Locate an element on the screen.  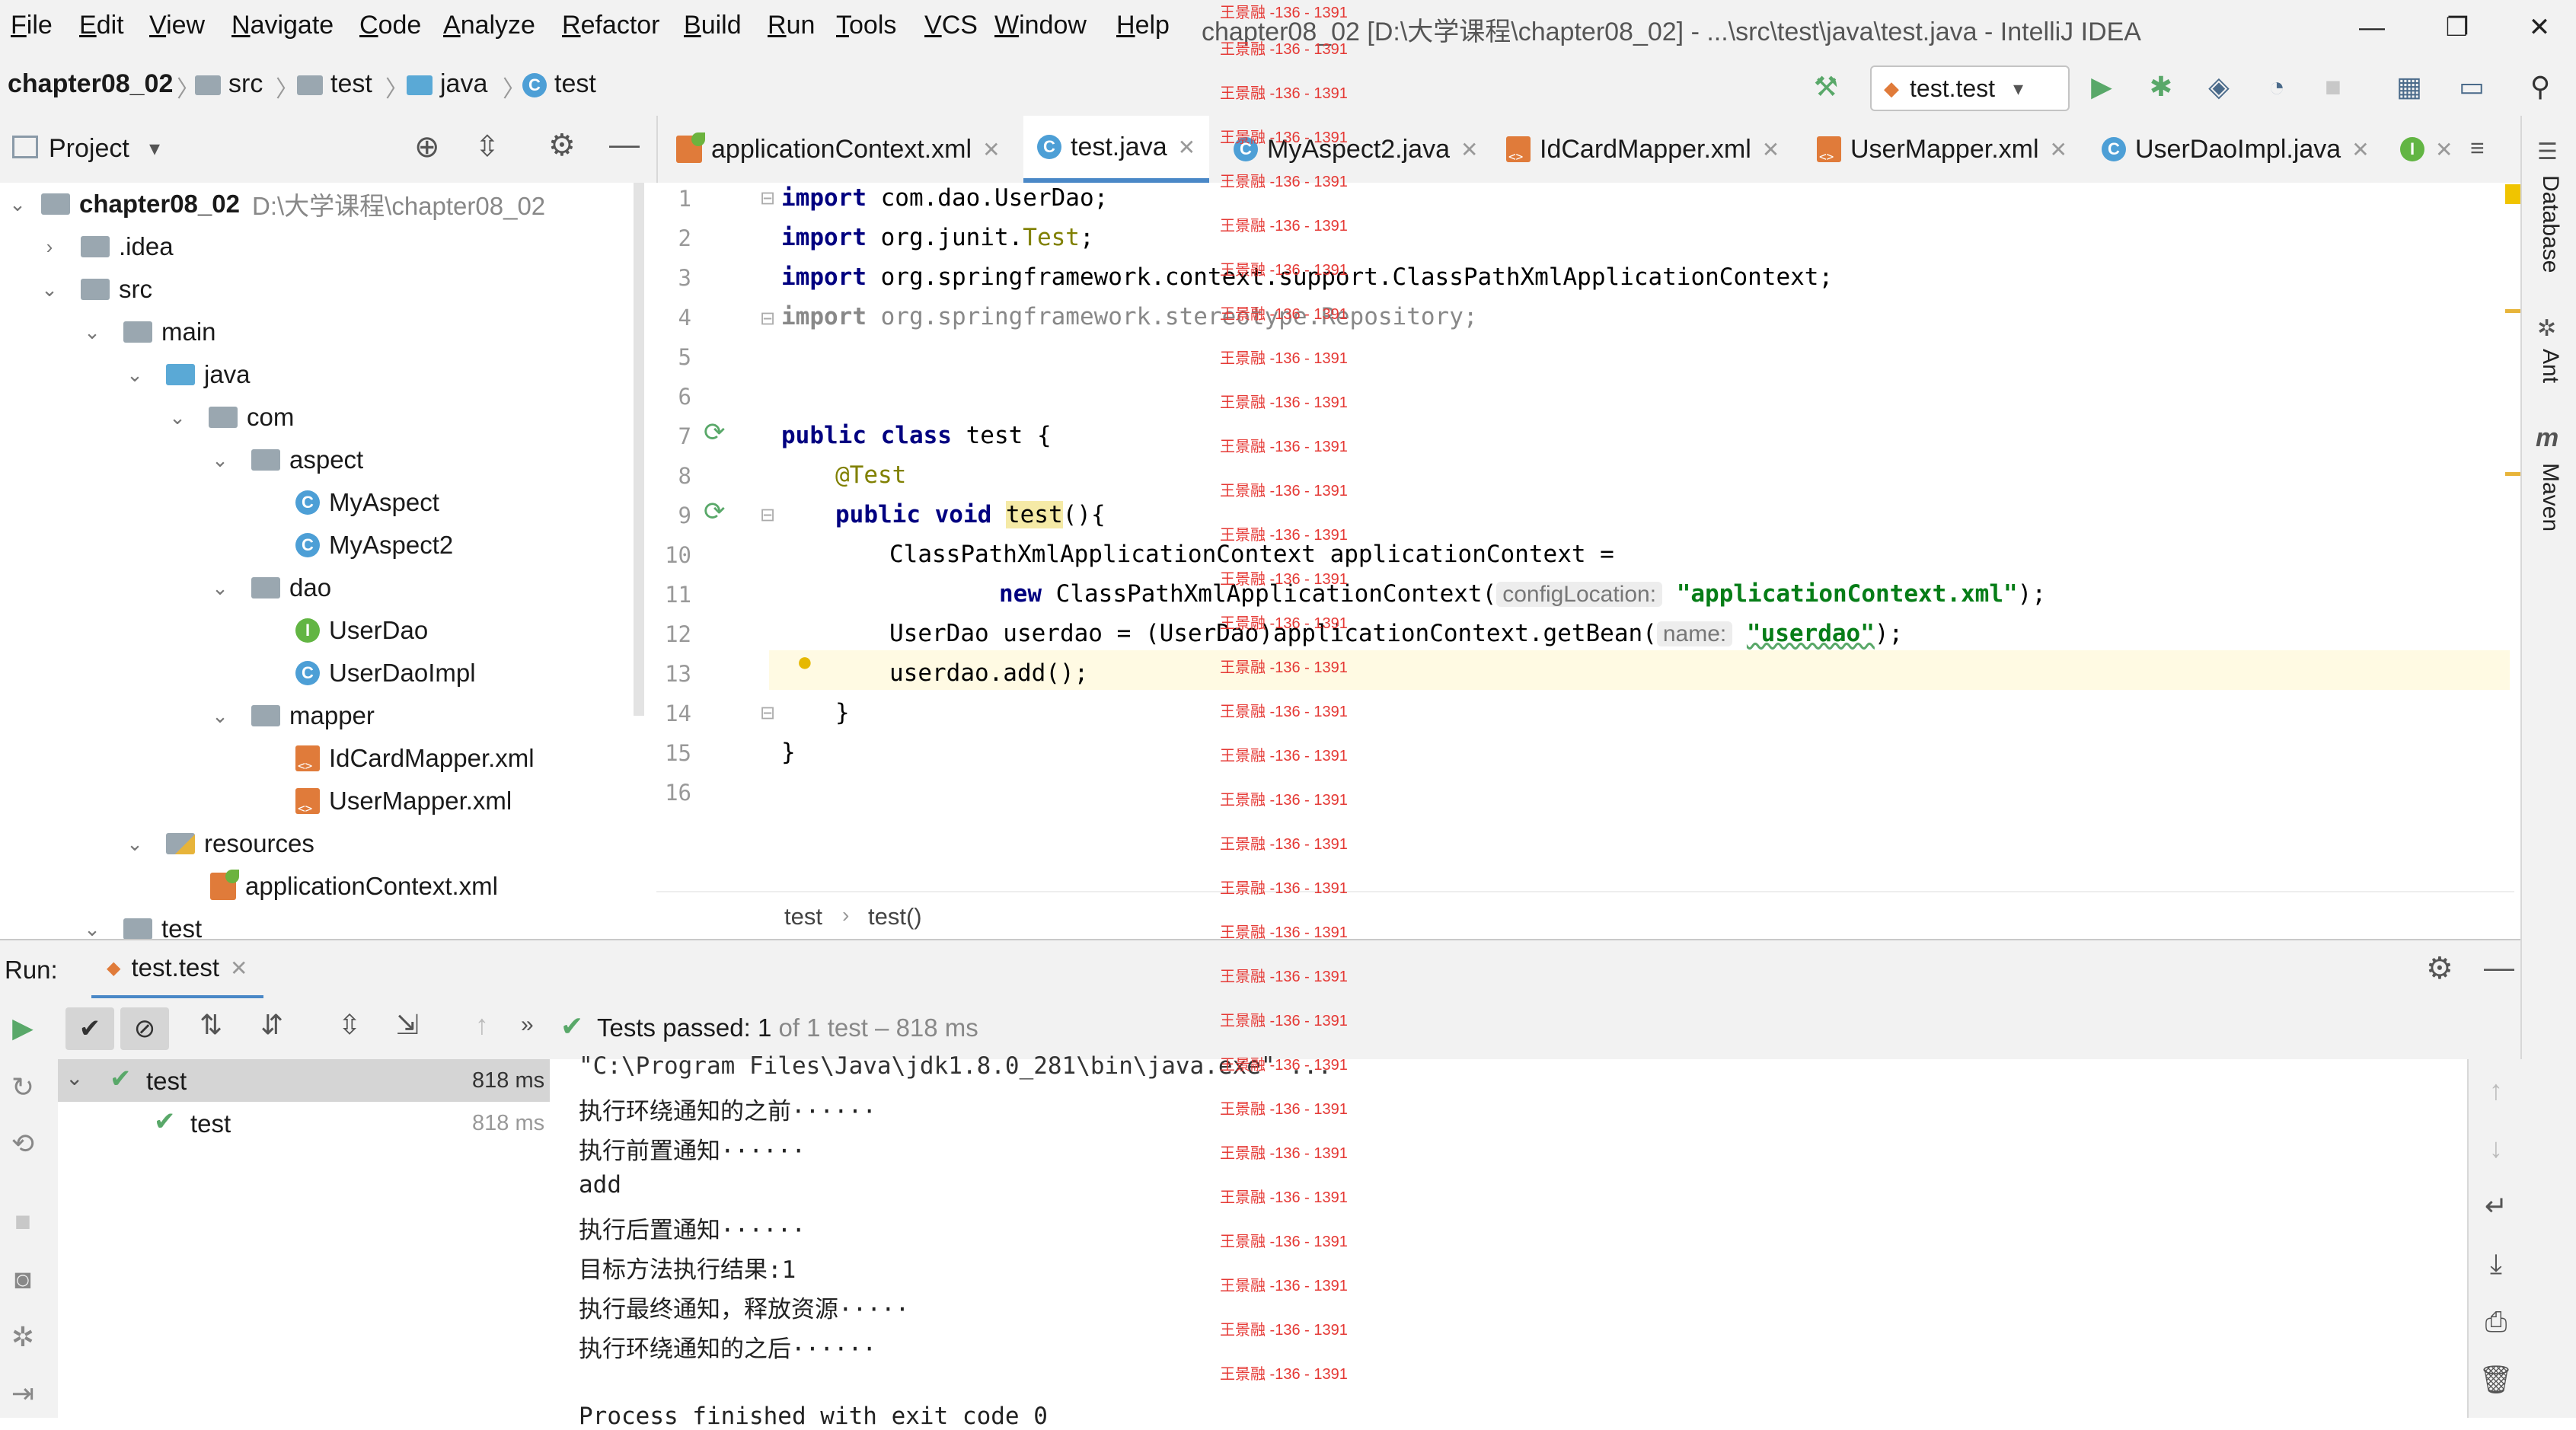
tree-item-mapper: ⌄ mapper is located at coordinates (291, 715).